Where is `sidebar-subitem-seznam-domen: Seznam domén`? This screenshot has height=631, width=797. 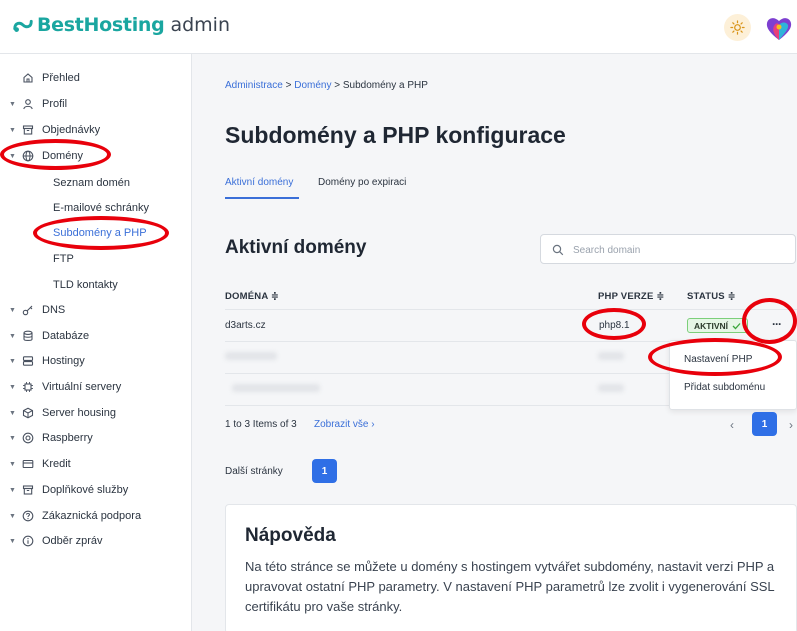 sidebar-subitem-seznam-domen: Seznam domén is located at coordinates (91, 183).